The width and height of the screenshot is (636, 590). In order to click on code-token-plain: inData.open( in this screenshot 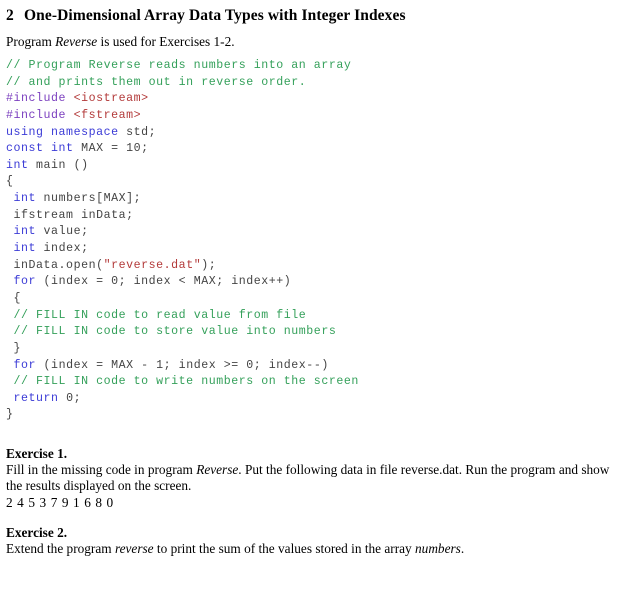, I will do `click(55, 265)`.